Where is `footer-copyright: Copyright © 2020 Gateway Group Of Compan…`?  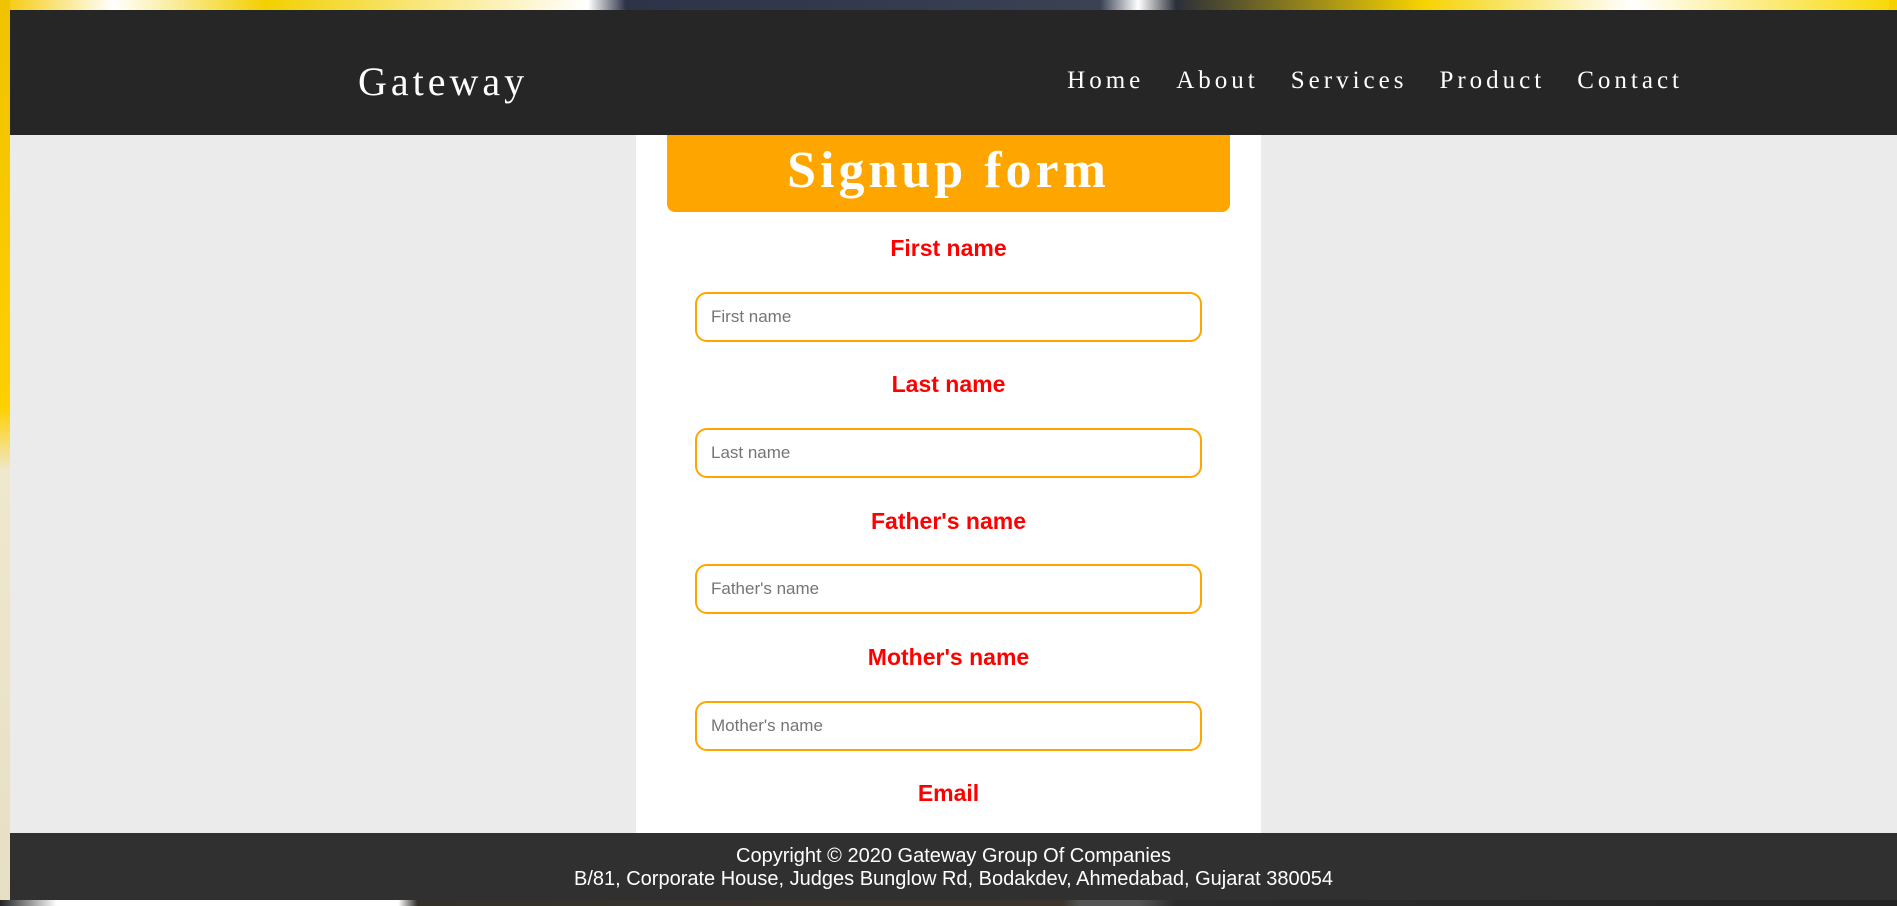
footer-copyright: Copyright © 2020 Gateway Group Of Compan… is located at coordinates (953, 856).